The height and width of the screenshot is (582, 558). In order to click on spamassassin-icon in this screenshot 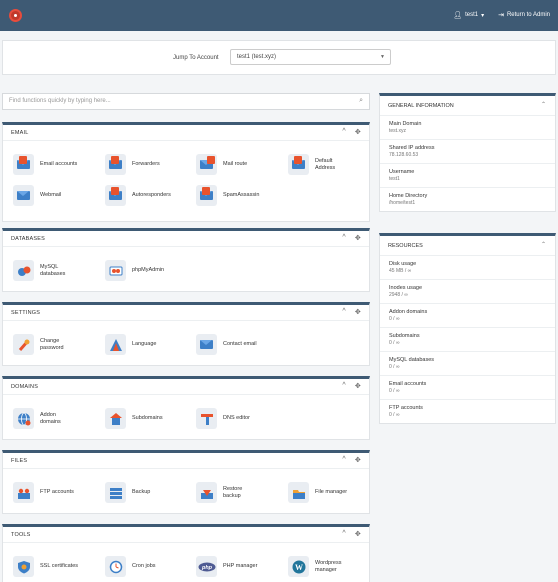, I will do `click(206, 195)`.